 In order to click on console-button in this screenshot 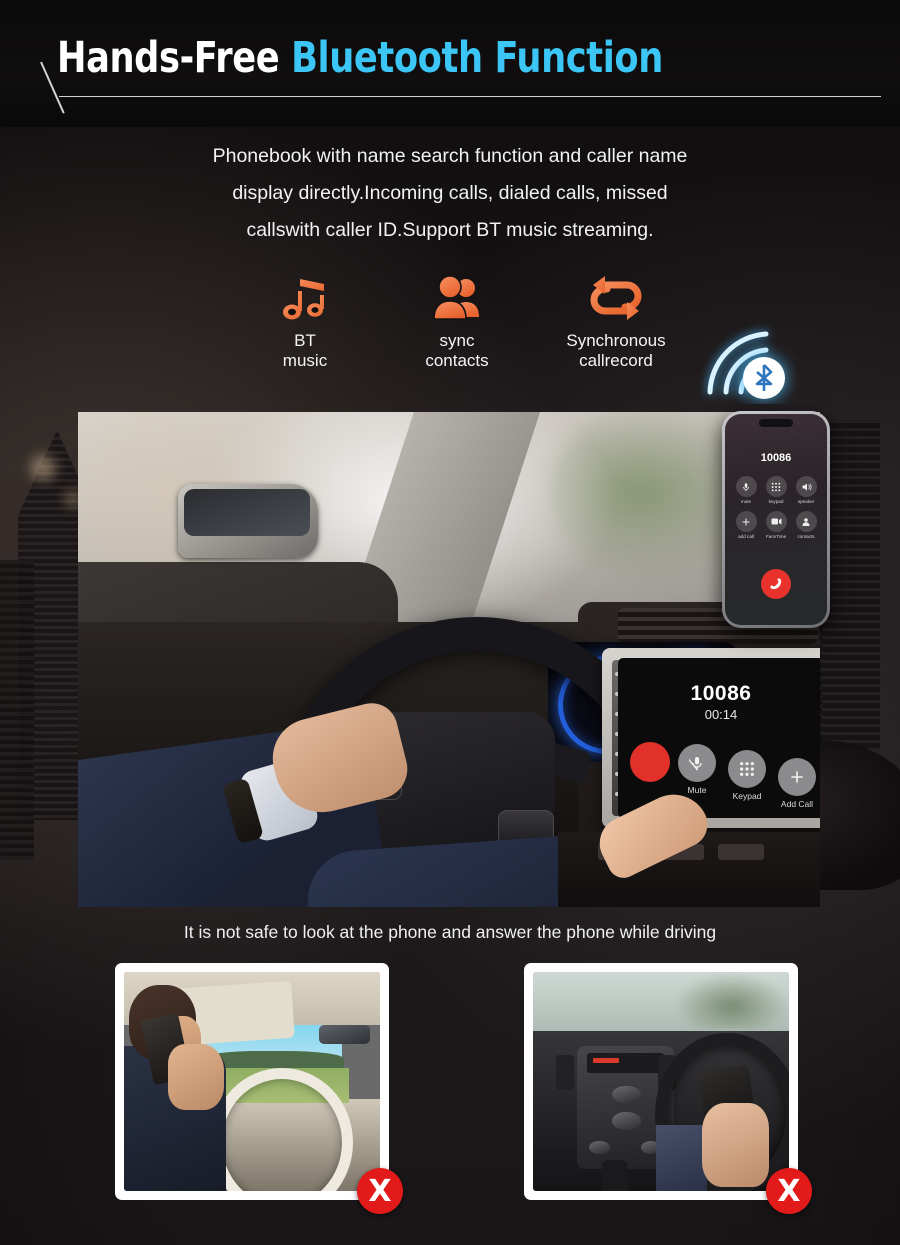, I will do `click(741, 852)`.